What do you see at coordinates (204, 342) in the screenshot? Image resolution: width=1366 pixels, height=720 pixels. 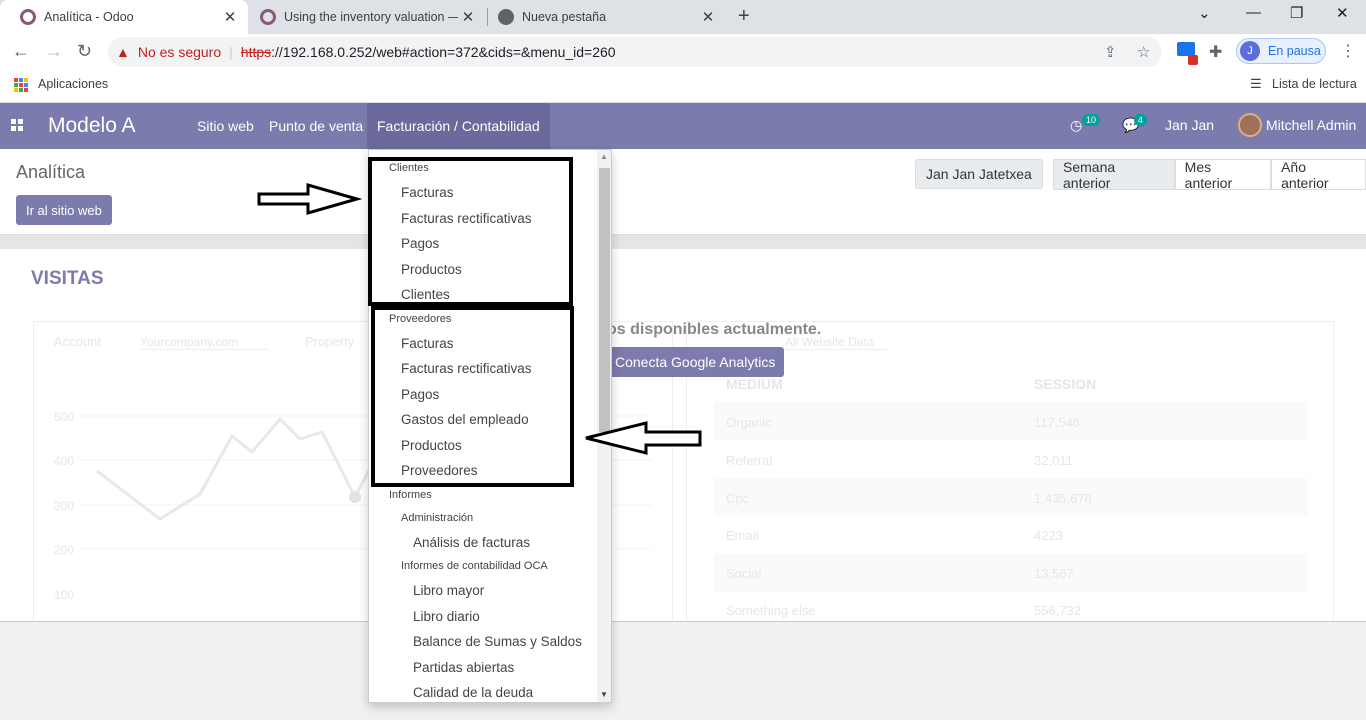 I see `ghost-select: Yourcompany.com` at bounding box center [204, 342].